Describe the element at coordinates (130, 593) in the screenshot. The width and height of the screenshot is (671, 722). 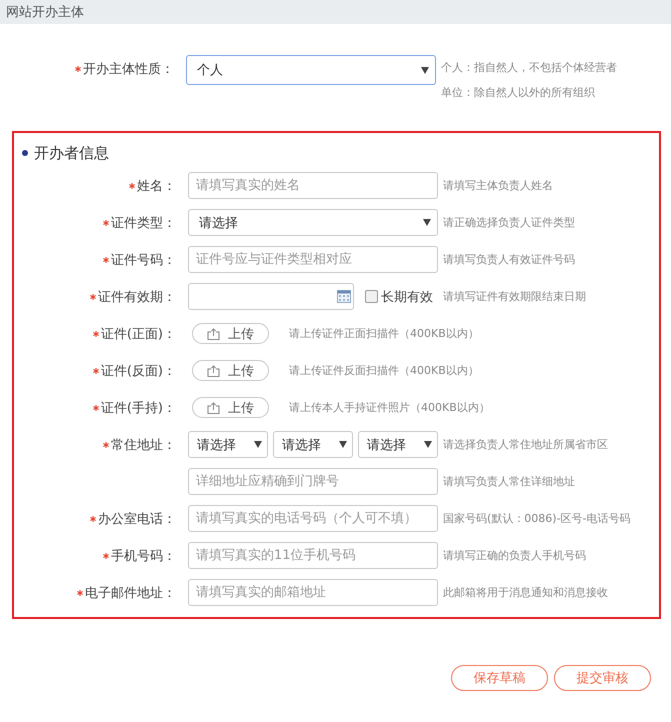
I see `field-label: 电子邮件地址：` at that location.